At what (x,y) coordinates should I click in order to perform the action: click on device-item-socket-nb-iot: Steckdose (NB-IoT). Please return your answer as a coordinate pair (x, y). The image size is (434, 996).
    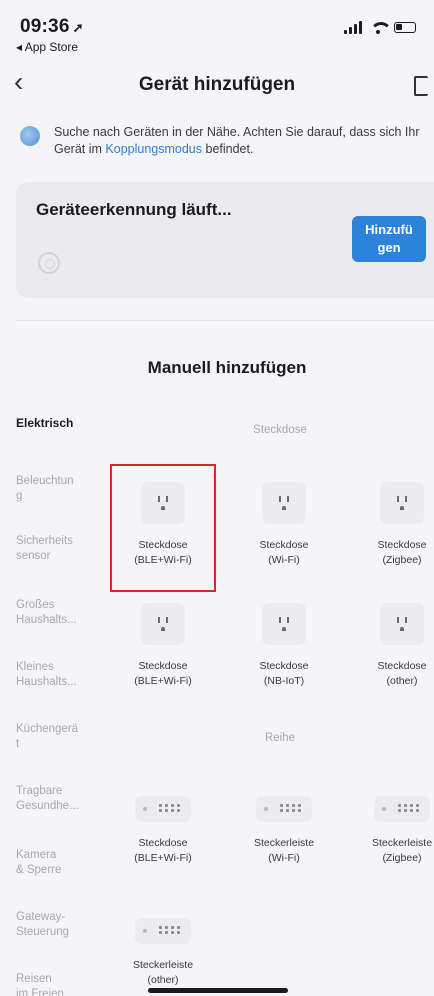
    Looking at the image, I should click on (284, 646).